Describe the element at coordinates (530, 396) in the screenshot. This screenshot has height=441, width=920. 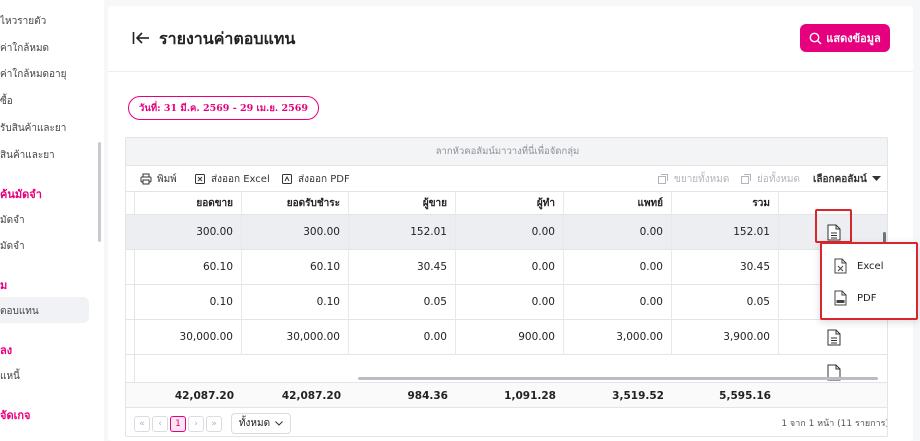
I see `total-cell: 1,091.28` at that location.